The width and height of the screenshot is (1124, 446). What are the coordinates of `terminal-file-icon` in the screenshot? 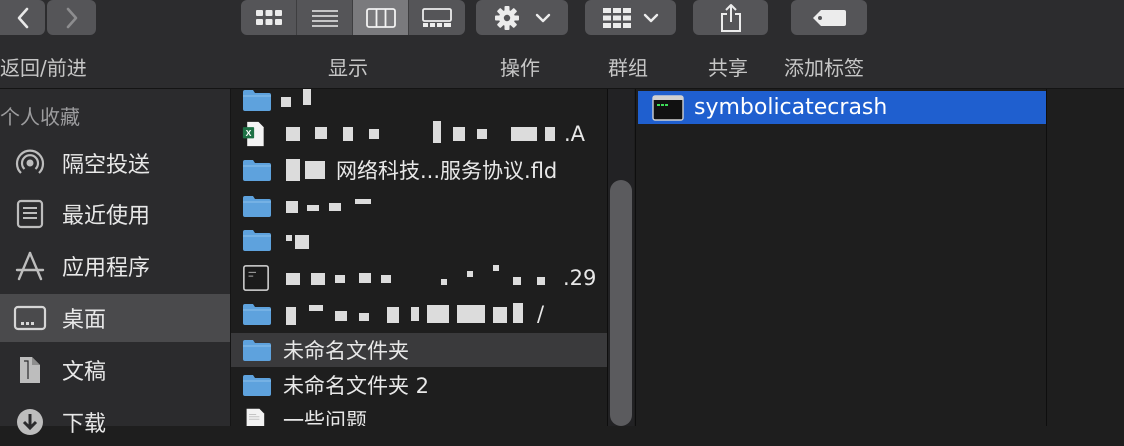 It's located at (256, 278).